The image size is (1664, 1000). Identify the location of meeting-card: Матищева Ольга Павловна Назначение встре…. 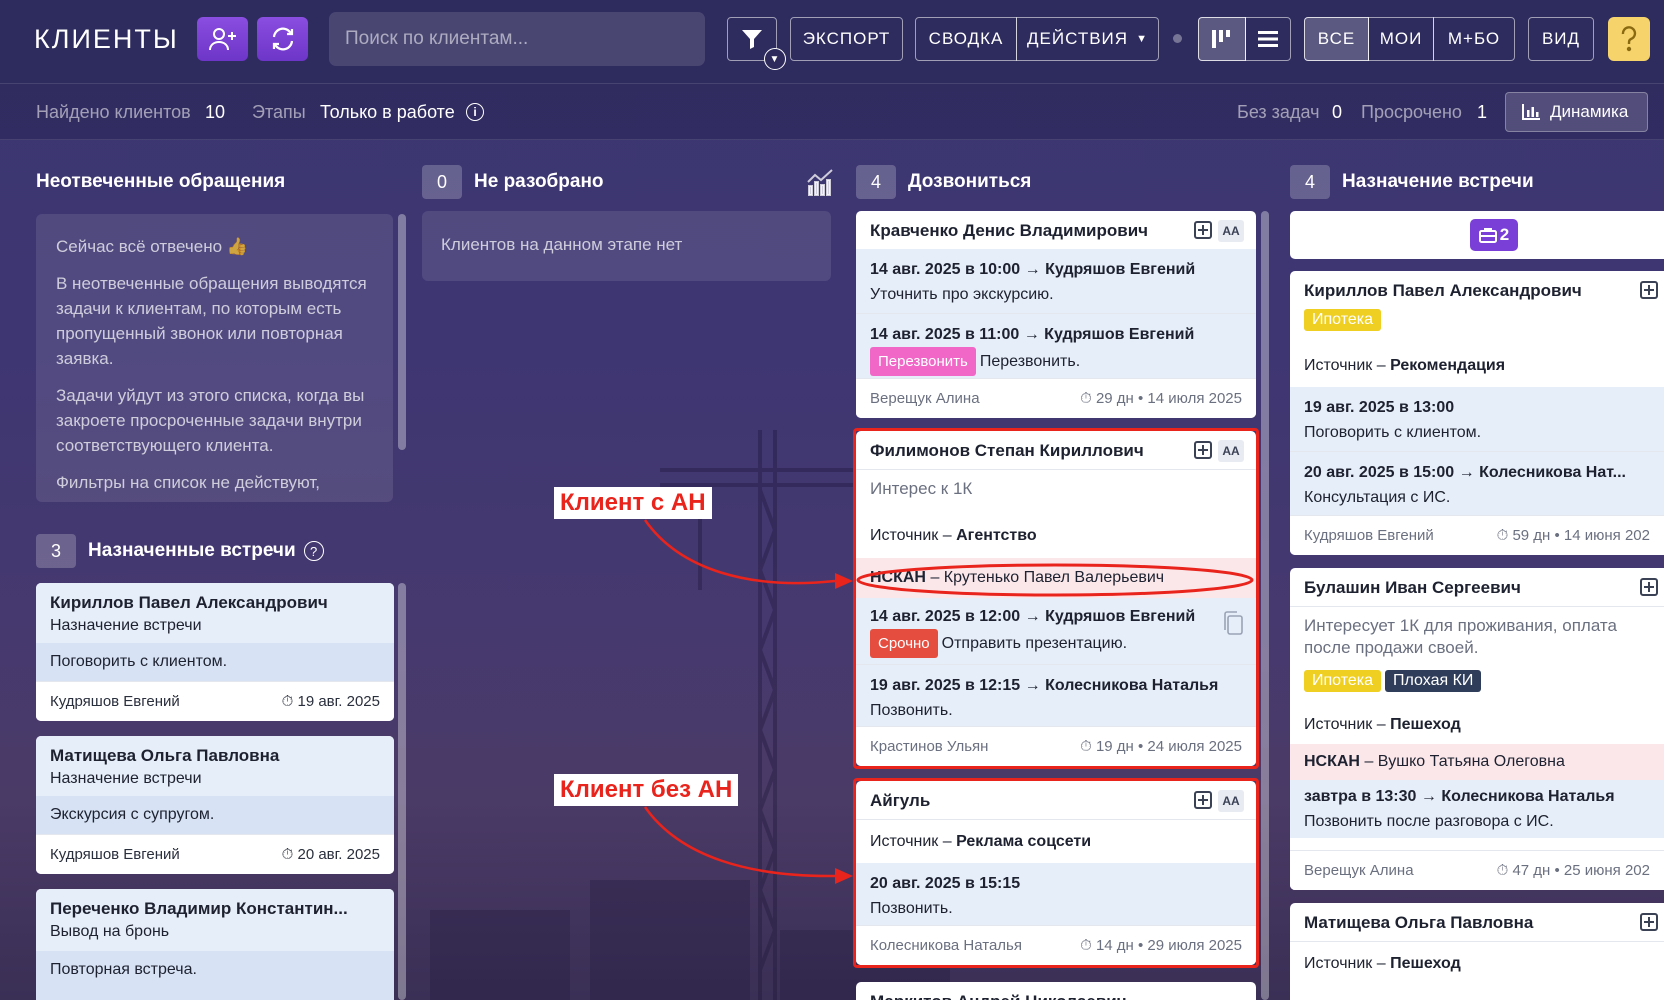
(215, 805).